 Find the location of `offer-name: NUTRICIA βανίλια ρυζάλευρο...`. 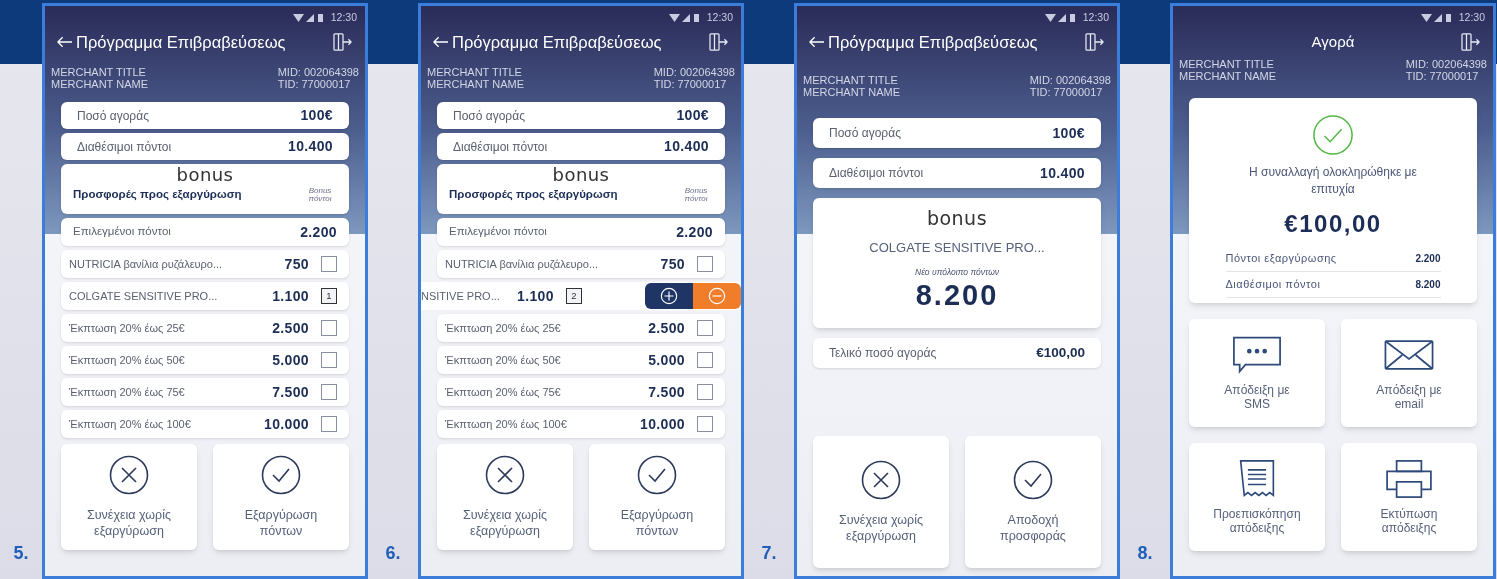

offer-name: NUTRICIA βανίλια ρυζάλευρο... is located at coordinates (146, 264).